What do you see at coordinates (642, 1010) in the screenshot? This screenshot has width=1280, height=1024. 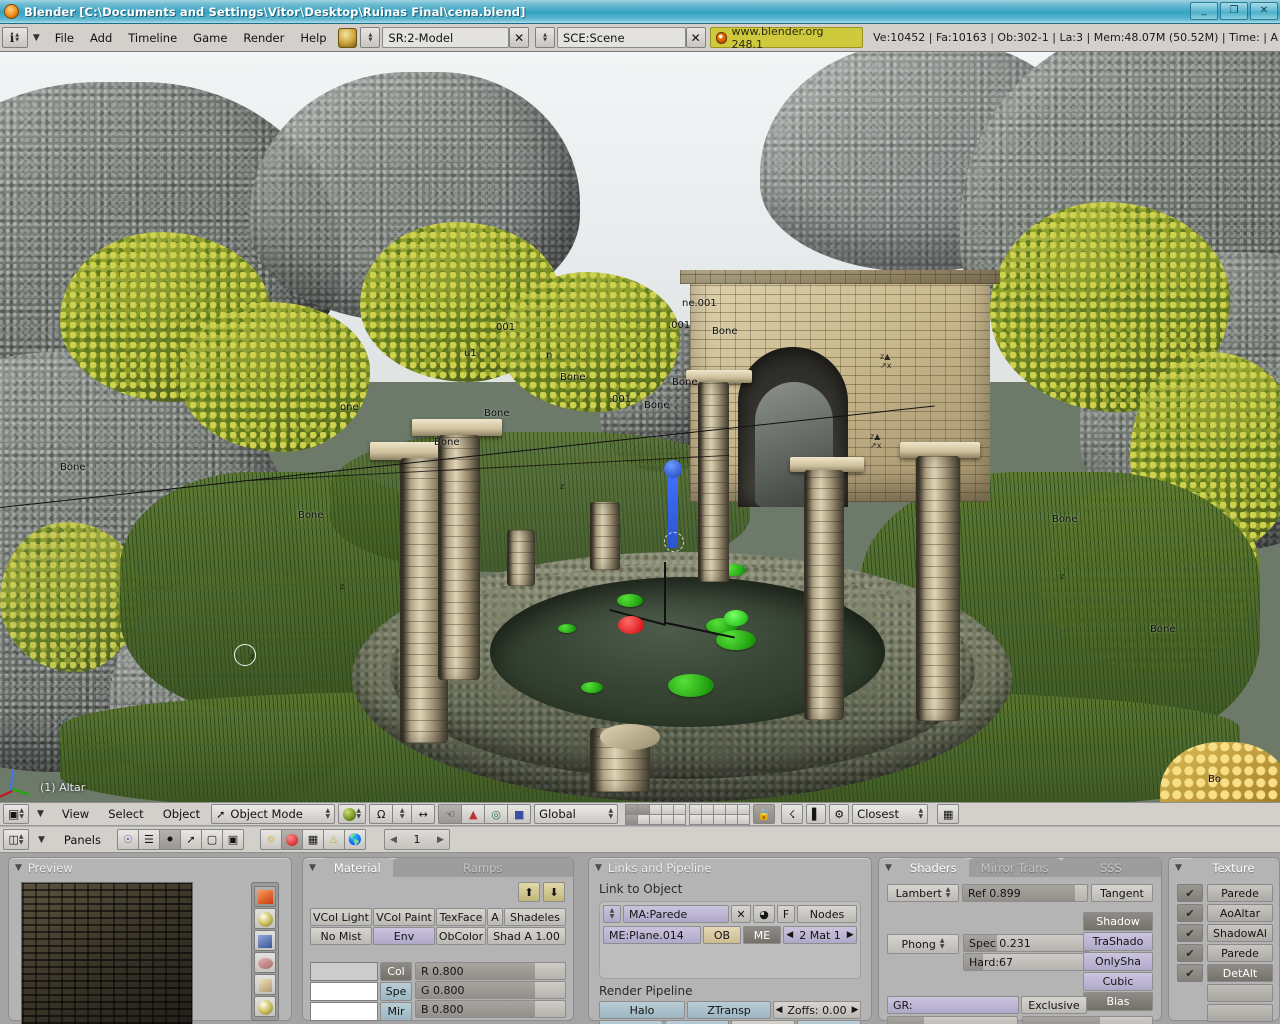 I see `halo-button: Halo` at bounding box center [642, 1010].